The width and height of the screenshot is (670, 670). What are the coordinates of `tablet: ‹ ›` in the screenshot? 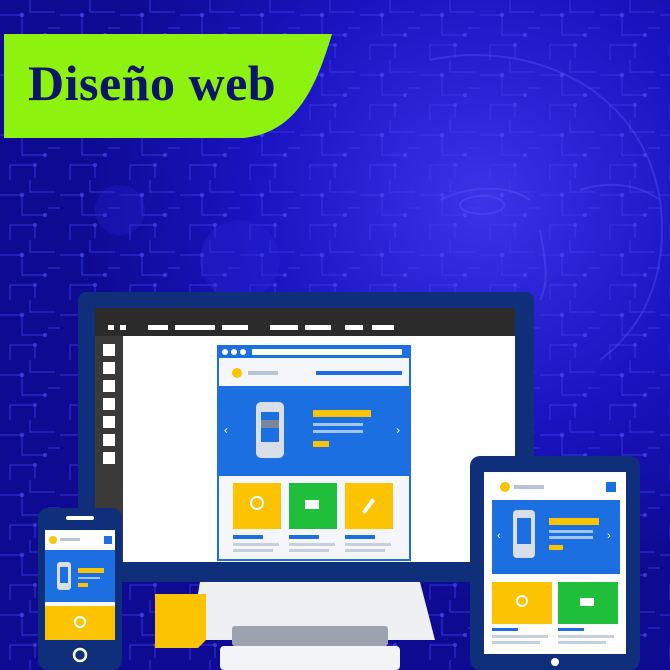 It's located at (555, 563).